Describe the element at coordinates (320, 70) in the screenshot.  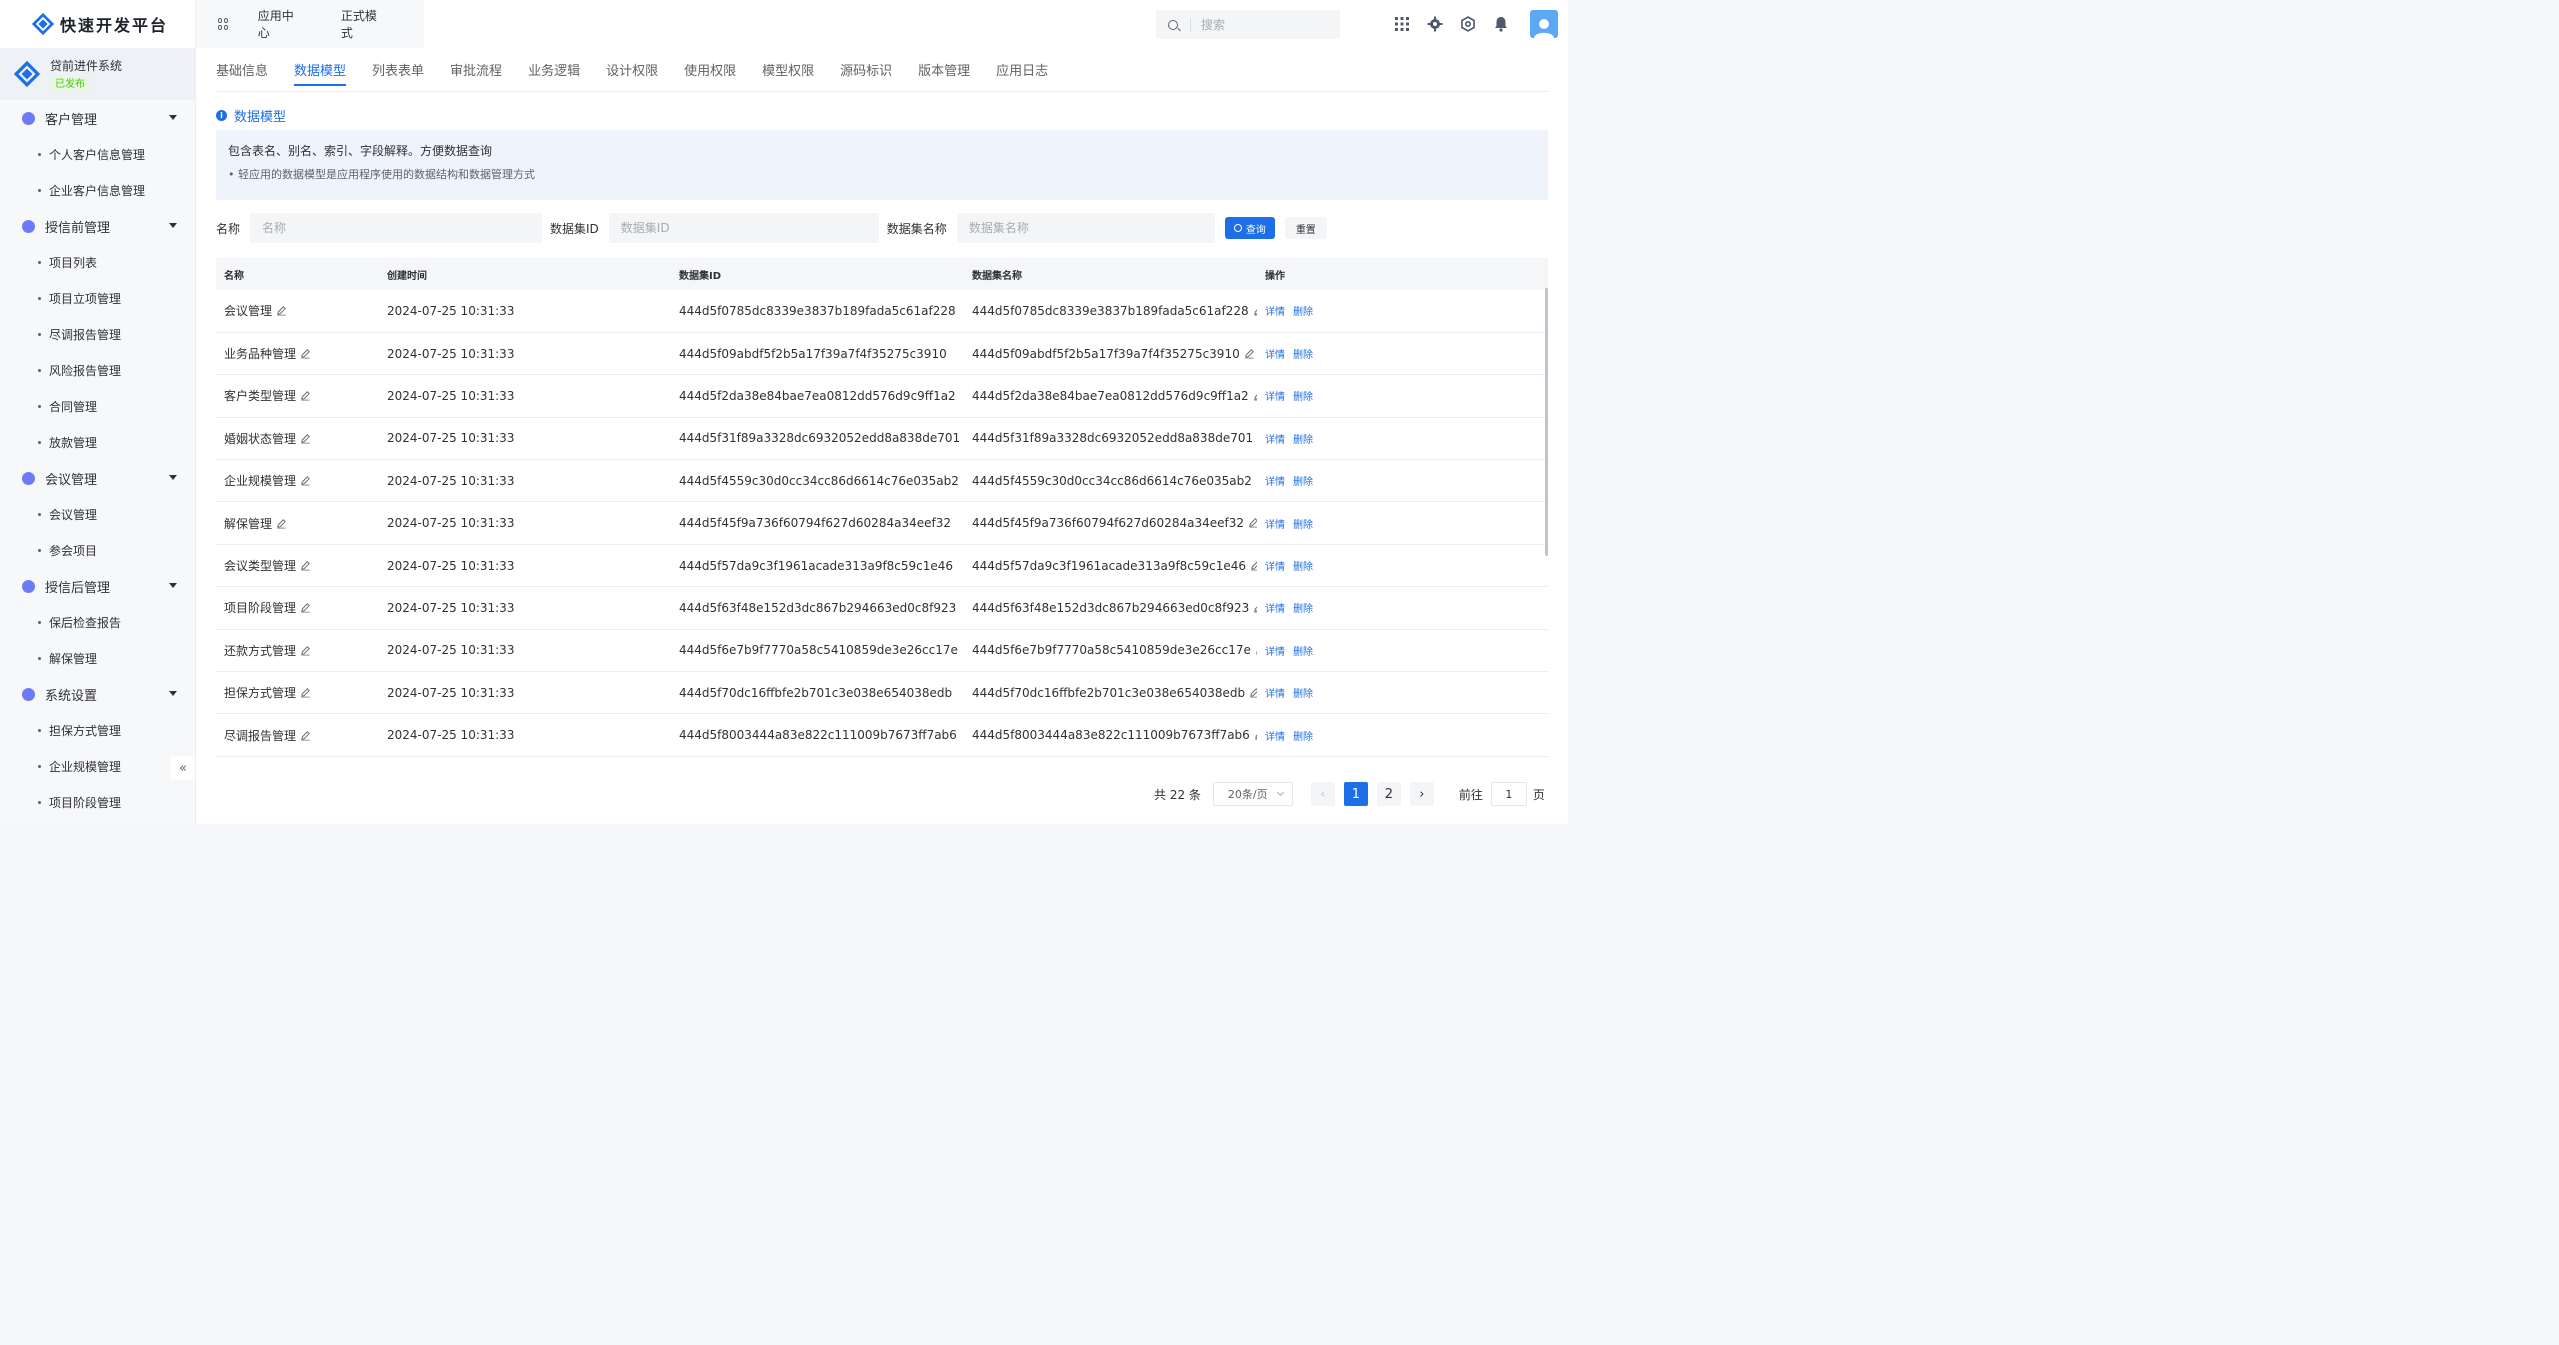
I see `tab-1: 数据模型` at that location.